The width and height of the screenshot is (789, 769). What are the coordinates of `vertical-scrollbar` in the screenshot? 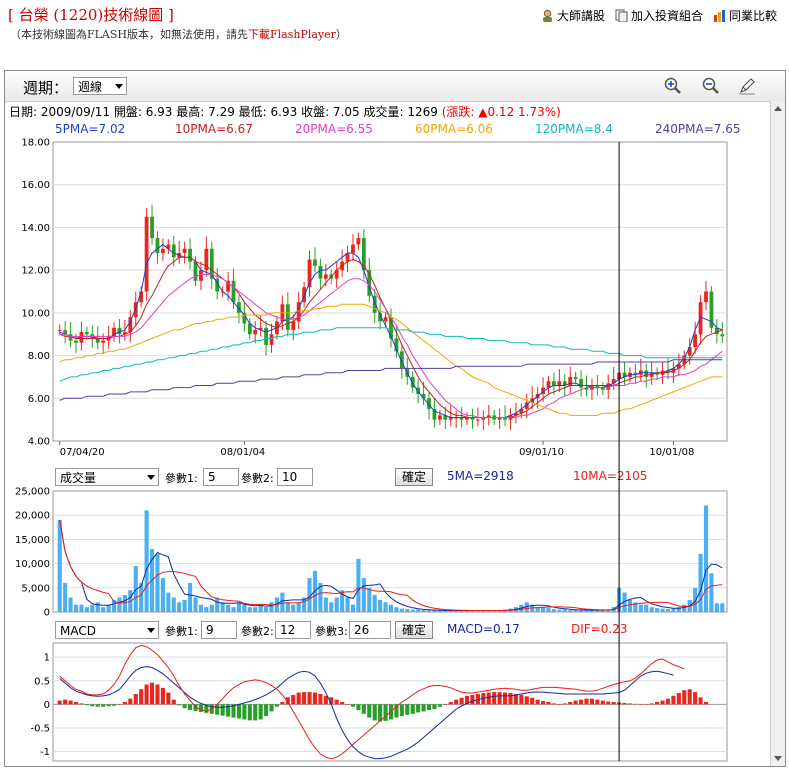 It's located at (777, 433).